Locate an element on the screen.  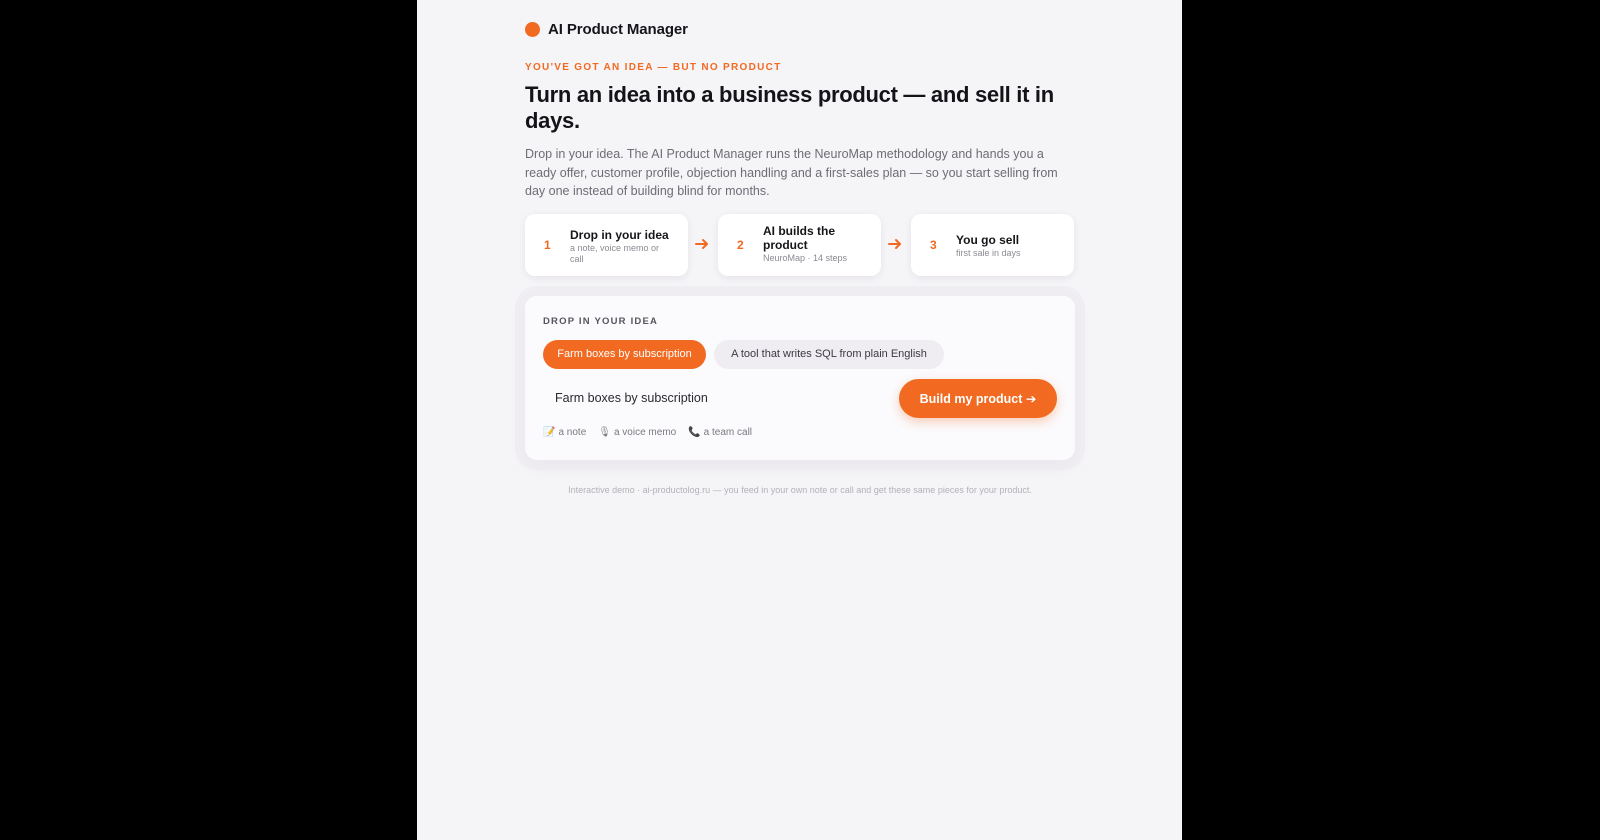
microphone-icon: 🎙 is located at coordinates (604, 432).